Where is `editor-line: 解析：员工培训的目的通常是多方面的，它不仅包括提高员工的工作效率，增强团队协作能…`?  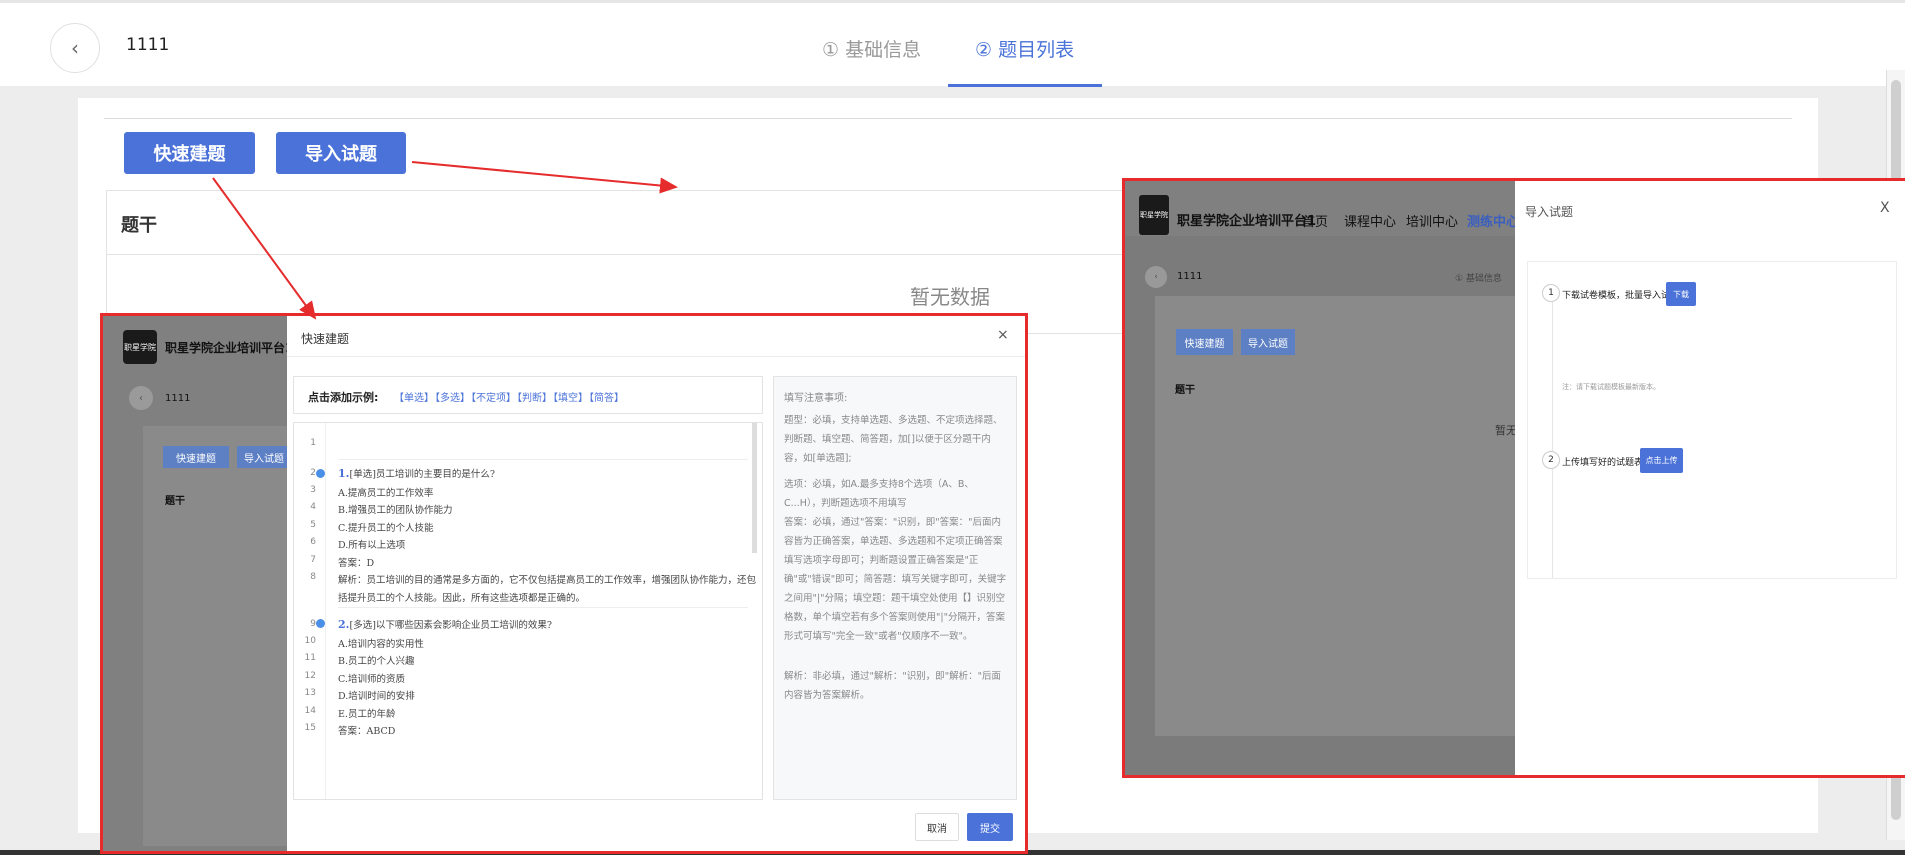
editor-line: 解析：员工培训的目的通常是多方面的，它不仅包括提高员工的工作效率，增强团队协作能… is located at coordinates (547, 580).